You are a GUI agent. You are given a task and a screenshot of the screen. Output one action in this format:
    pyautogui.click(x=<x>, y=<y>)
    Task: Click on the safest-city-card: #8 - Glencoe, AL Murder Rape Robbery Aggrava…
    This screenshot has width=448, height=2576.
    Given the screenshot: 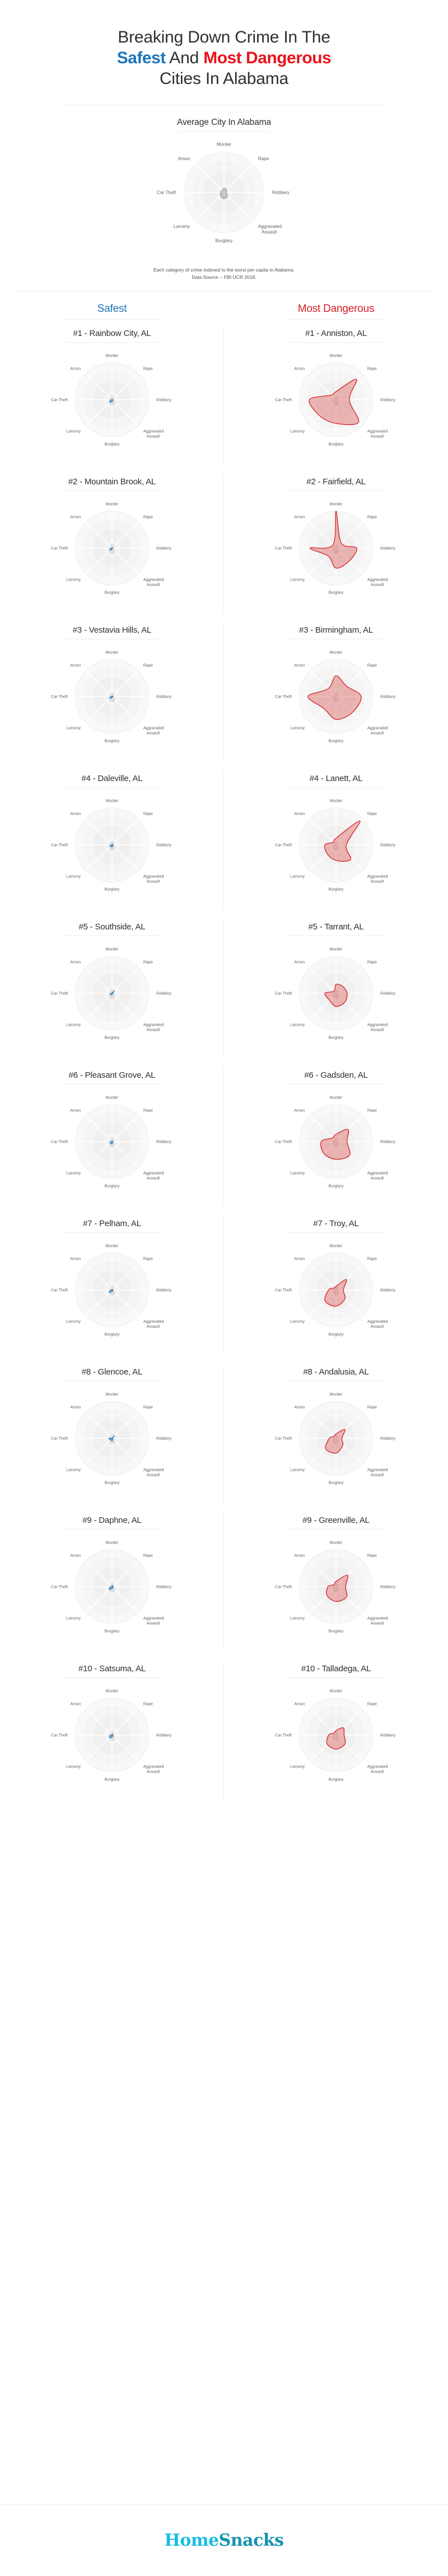 What is the action you would take?
    pyautogui.click(x=112, y=1434)
    